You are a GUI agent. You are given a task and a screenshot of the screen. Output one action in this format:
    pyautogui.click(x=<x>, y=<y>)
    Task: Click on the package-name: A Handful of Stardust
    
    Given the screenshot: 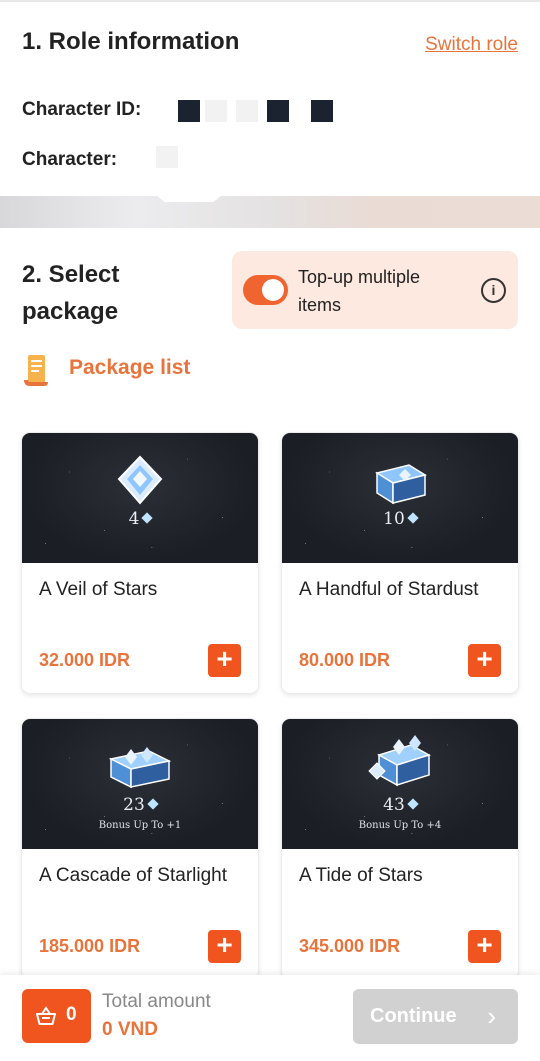 What is the action you would take?
    pyautogui.click(x=389, y=589)
    